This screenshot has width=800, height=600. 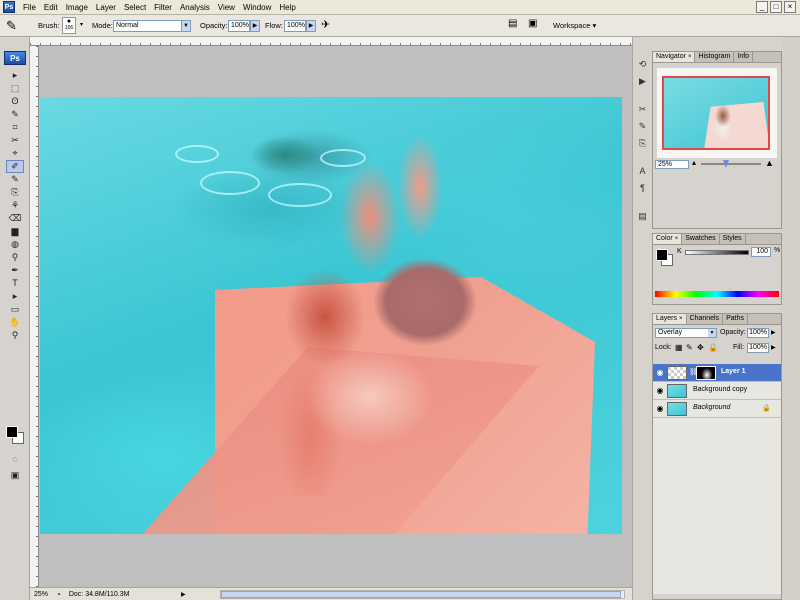 I want to click on navigator-zoom-field: 25%, so click(x=672, y=164).